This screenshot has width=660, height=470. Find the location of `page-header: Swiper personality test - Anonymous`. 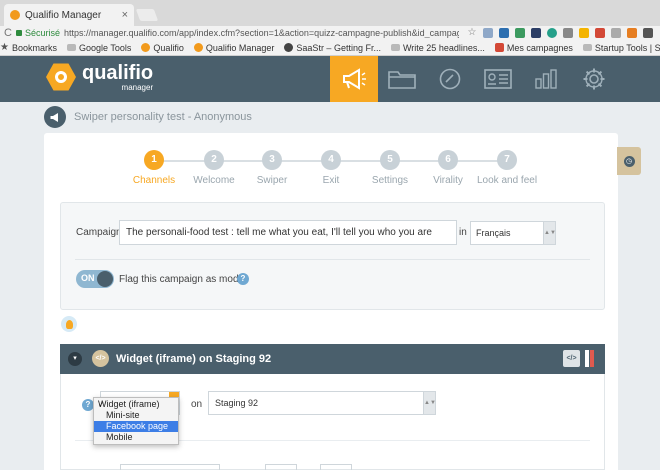

page-header: Swiper personality test - Anonymous is located at coordinates (148, 117).